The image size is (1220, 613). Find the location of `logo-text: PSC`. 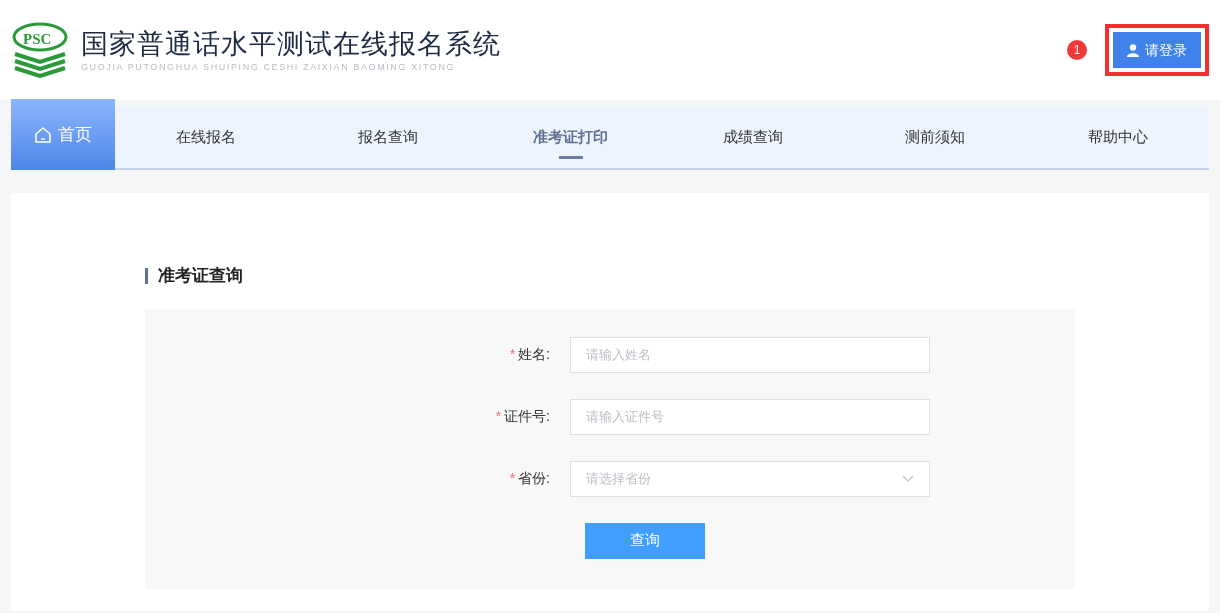

logo-text: PSC is located at coordinates (37, 39).